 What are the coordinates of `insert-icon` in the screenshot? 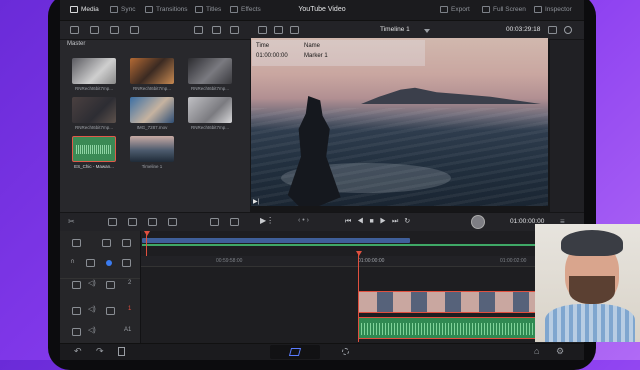 It's located at (112, 222).